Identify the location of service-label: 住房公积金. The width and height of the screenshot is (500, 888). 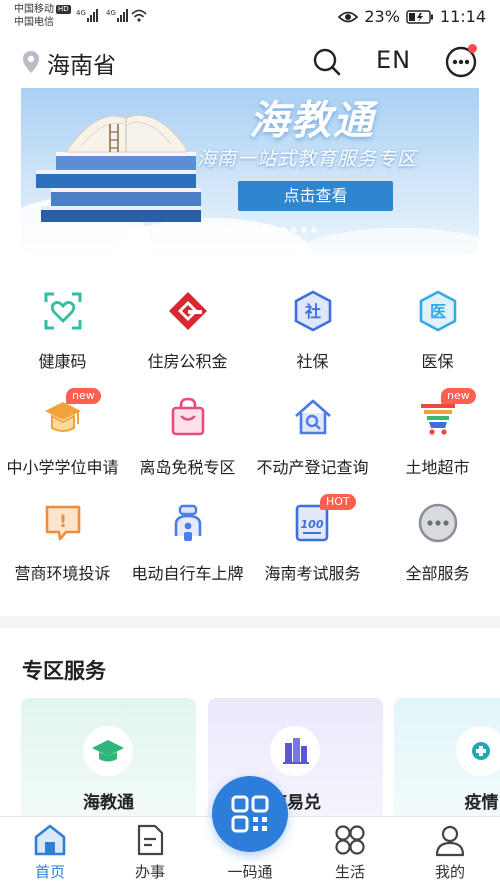
(187, 361).